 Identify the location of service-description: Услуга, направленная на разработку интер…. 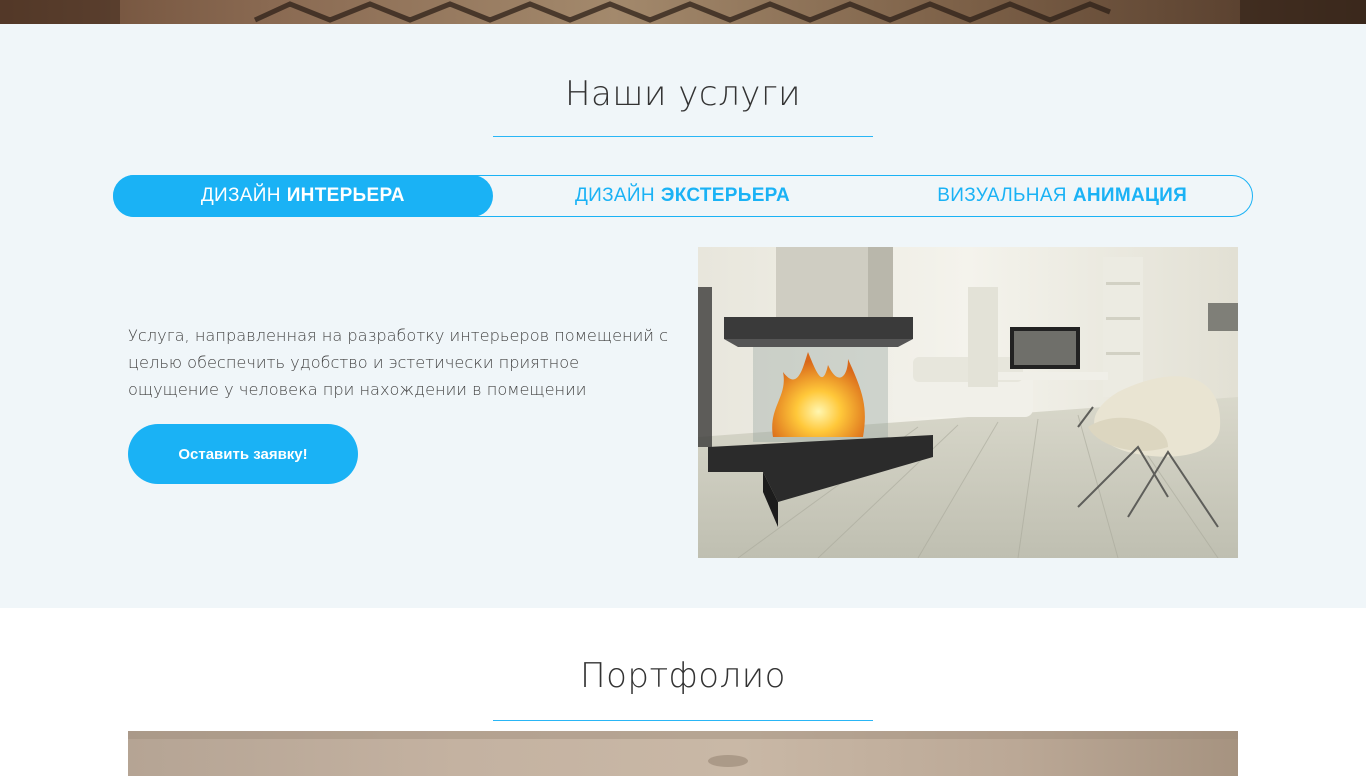
(398, 362).